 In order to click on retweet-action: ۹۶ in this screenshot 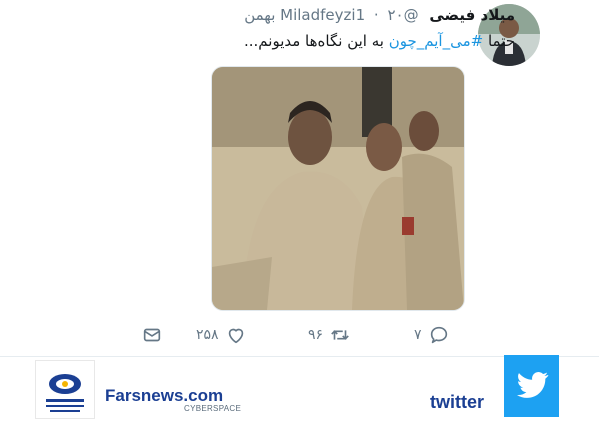, I will do `click(329, 335)`.